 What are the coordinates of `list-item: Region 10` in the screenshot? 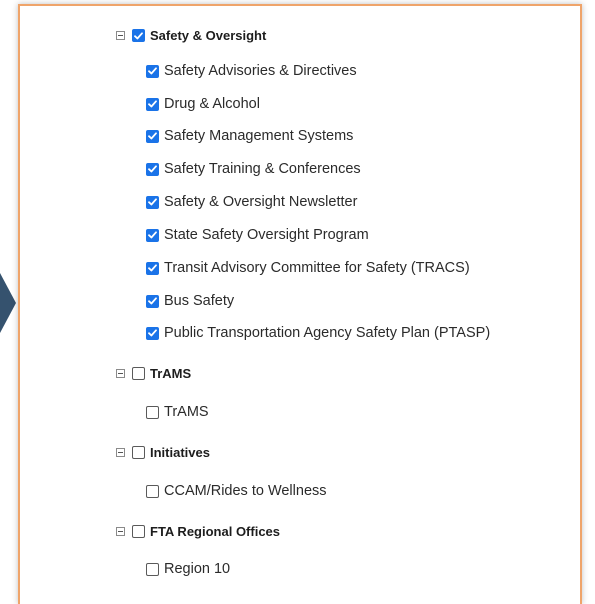 It's located at (188, 569).